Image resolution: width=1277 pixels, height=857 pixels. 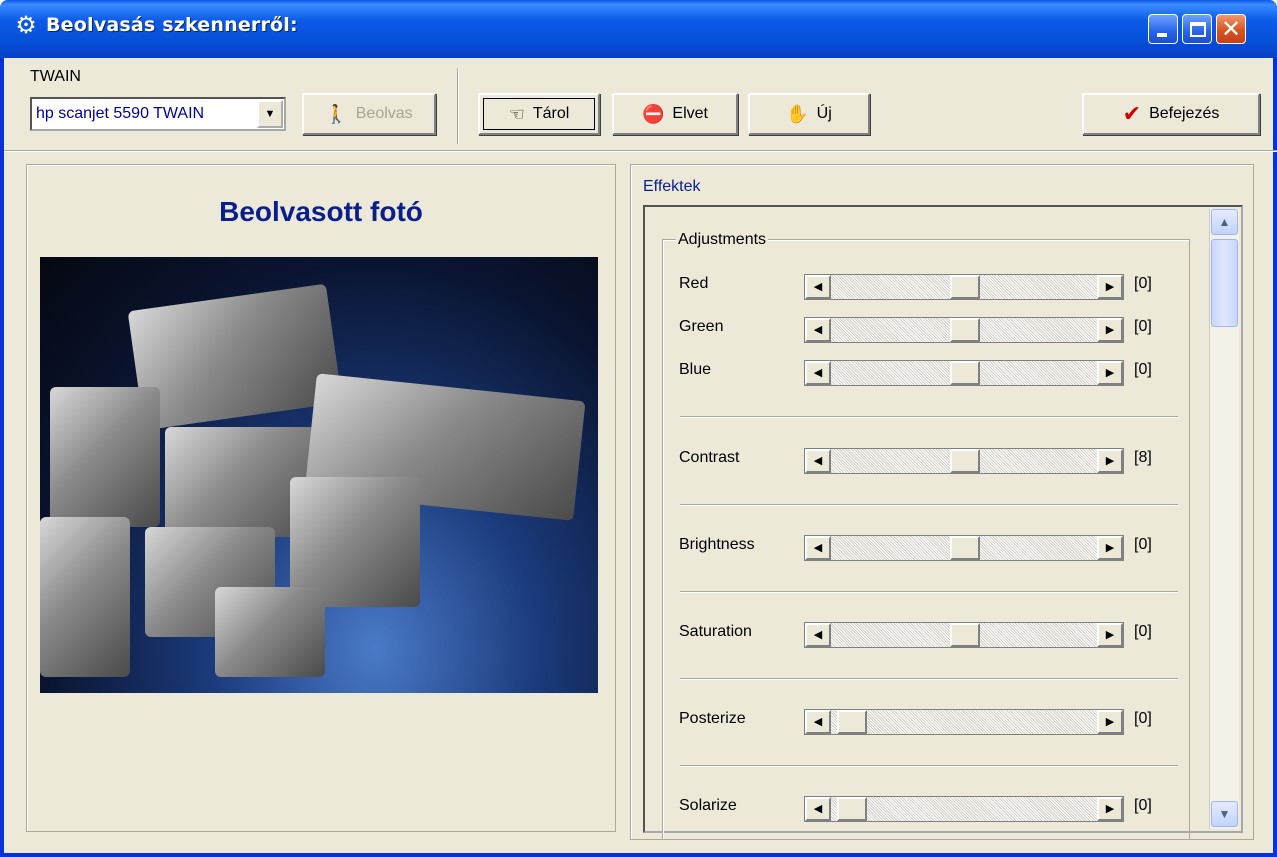 What do you see at coordinates (824, 113) in the screenshot?
I see `new-button-label: Új` at bounding box center [824, 113].